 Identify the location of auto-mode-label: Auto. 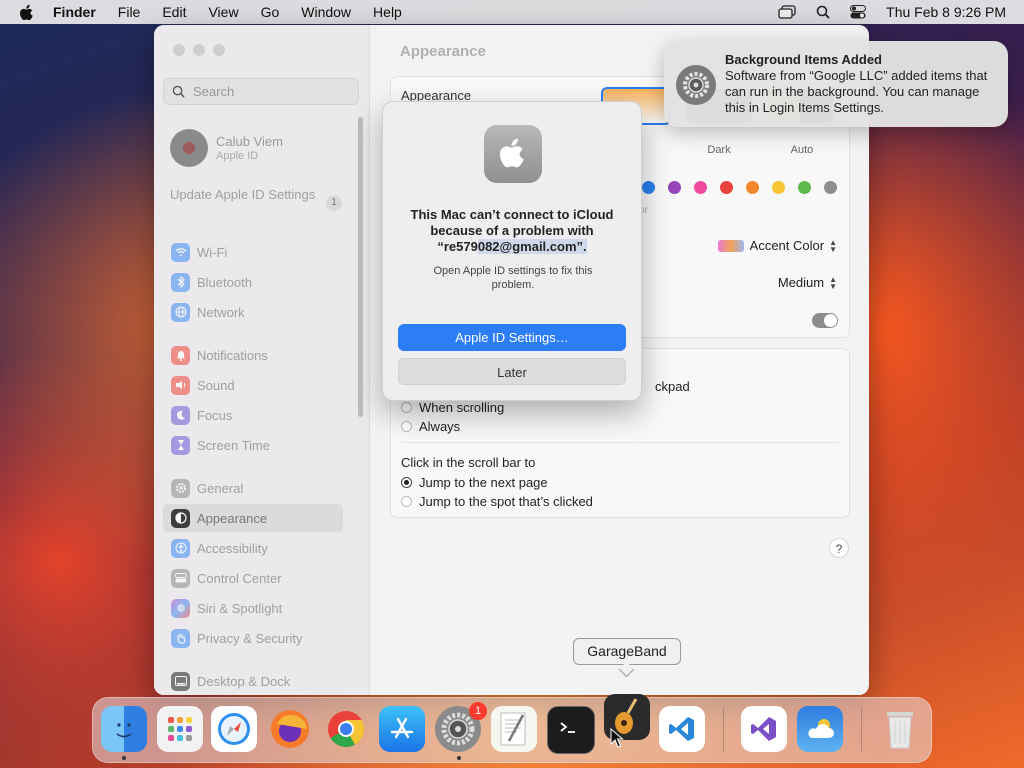
(802, 150).